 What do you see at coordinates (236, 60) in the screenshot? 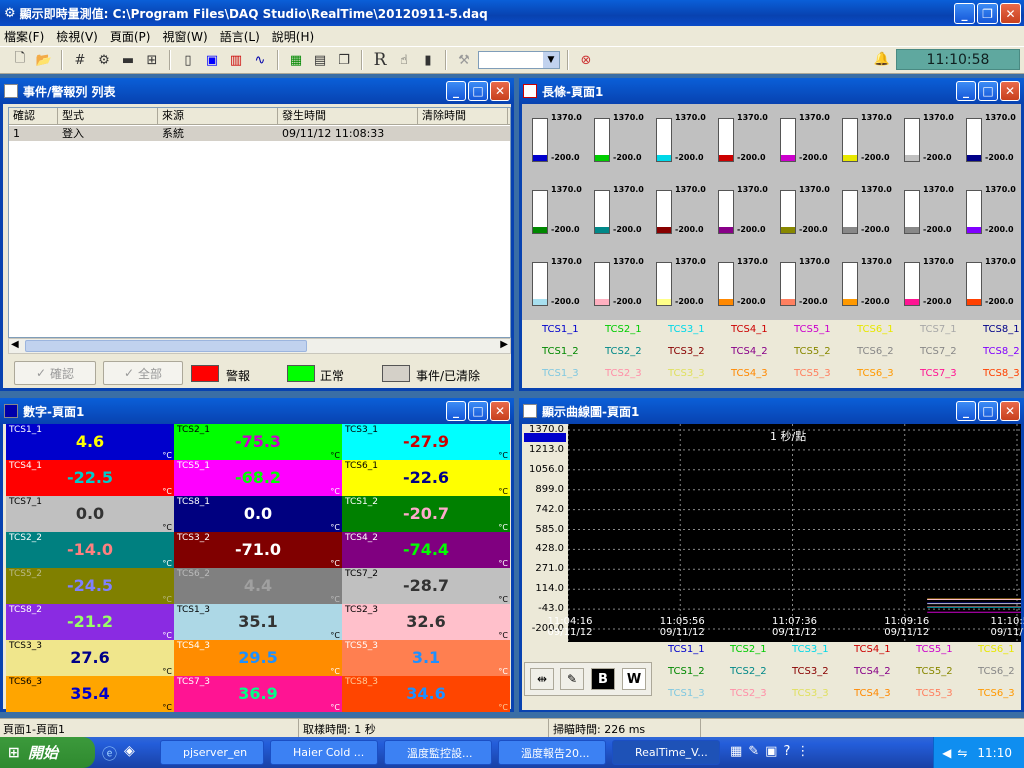
I see `bars-icon: ▥` at bounding box center [236, 60].